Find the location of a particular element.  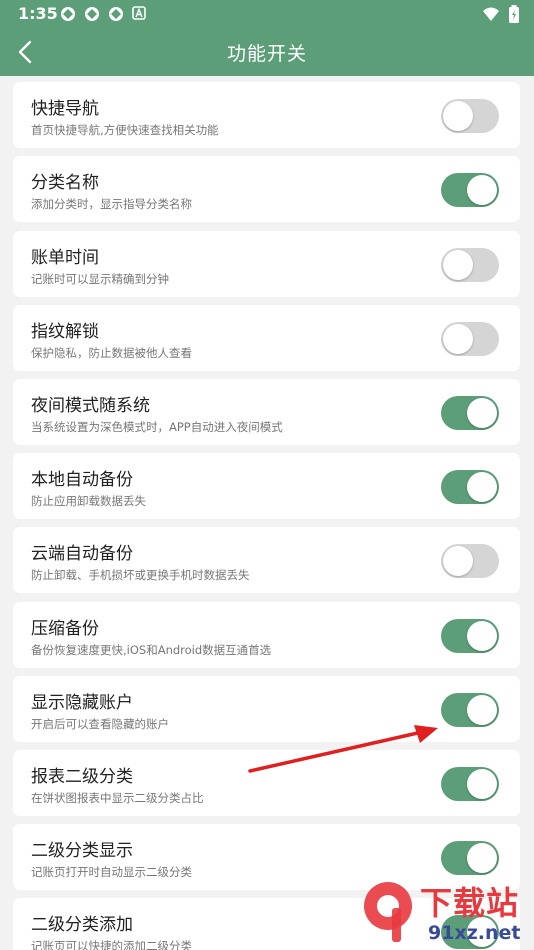

setting-description: 开启后可以查看隐藏的账户 is located at coordinates (100, 724).